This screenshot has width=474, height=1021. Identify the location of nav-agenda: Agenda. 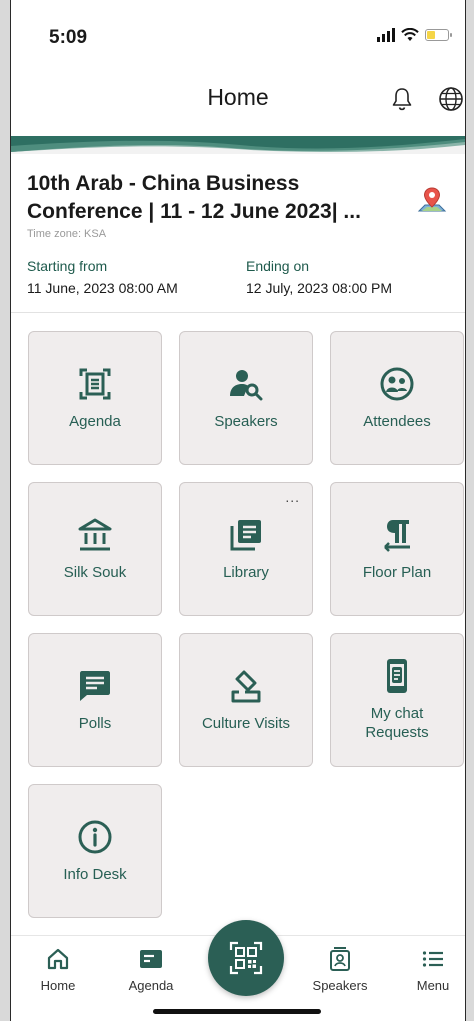
(151, 969).